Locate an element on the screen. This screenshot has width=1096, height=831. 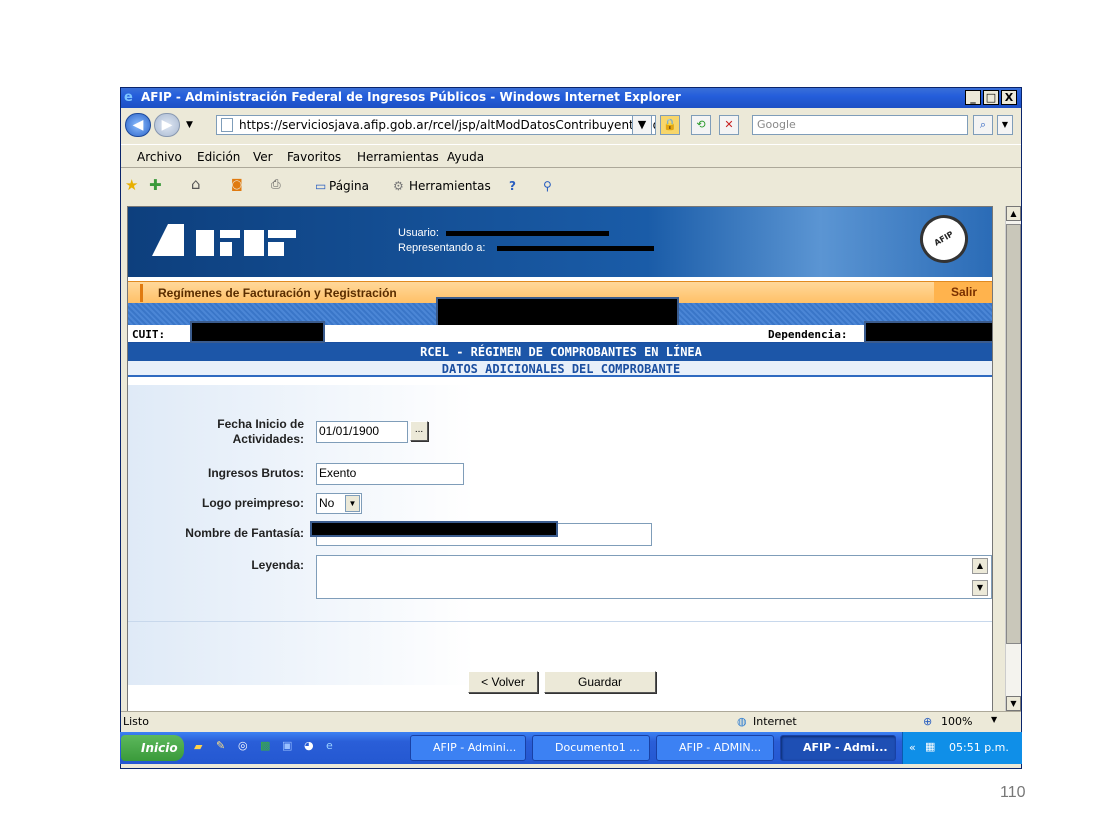
logo-label: Logo preimpreso: is located at coordinates (252, 503).